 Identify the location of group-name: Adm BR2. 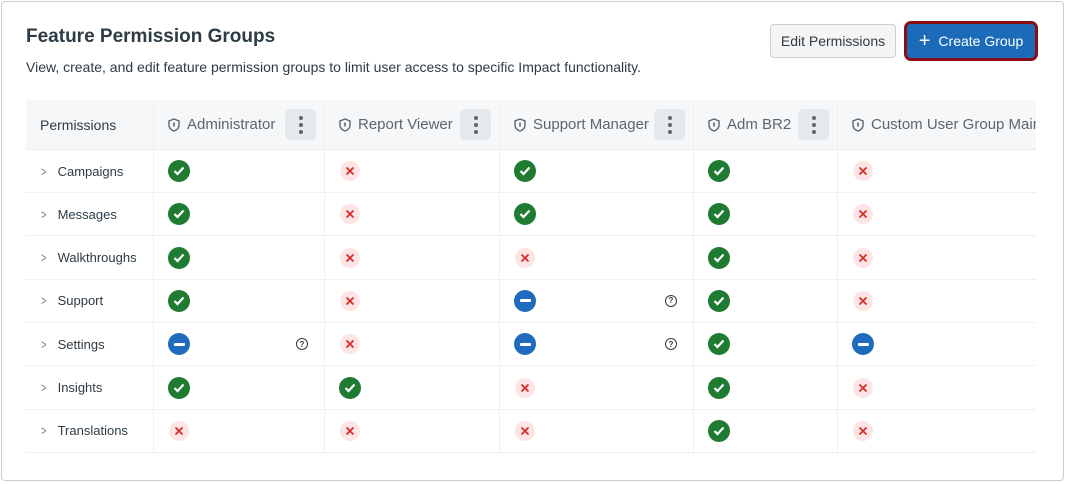
(759, 124).